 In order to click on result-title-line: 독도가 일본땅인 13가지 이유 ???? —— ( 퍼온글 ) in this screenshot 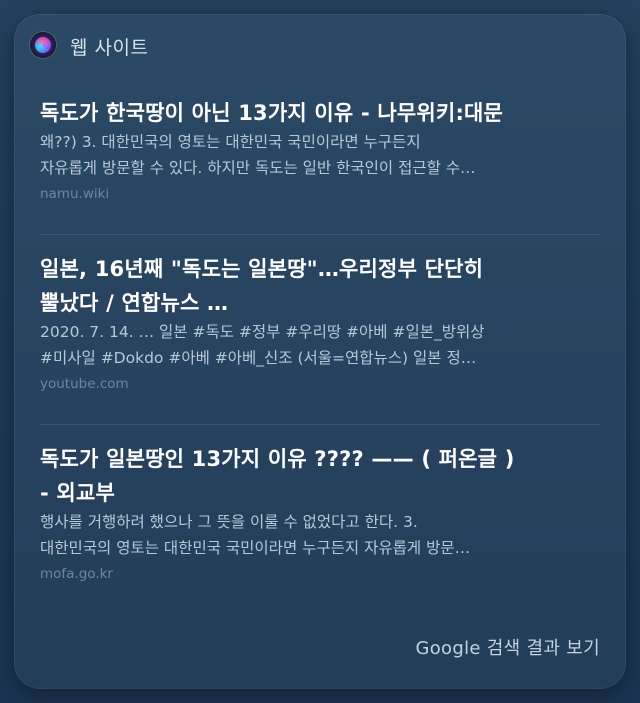, I will do `click(277, 459)`.